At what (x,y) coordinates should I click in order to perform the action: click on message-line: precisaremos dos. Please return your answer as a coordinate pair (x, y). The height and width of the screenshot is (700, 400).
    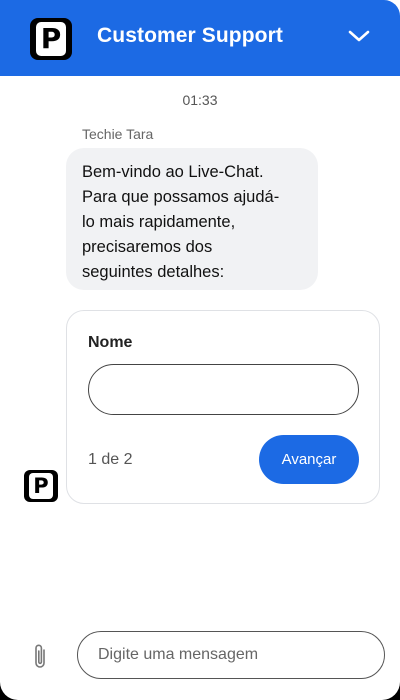
    Looking at the image, I should click on (147, 247).